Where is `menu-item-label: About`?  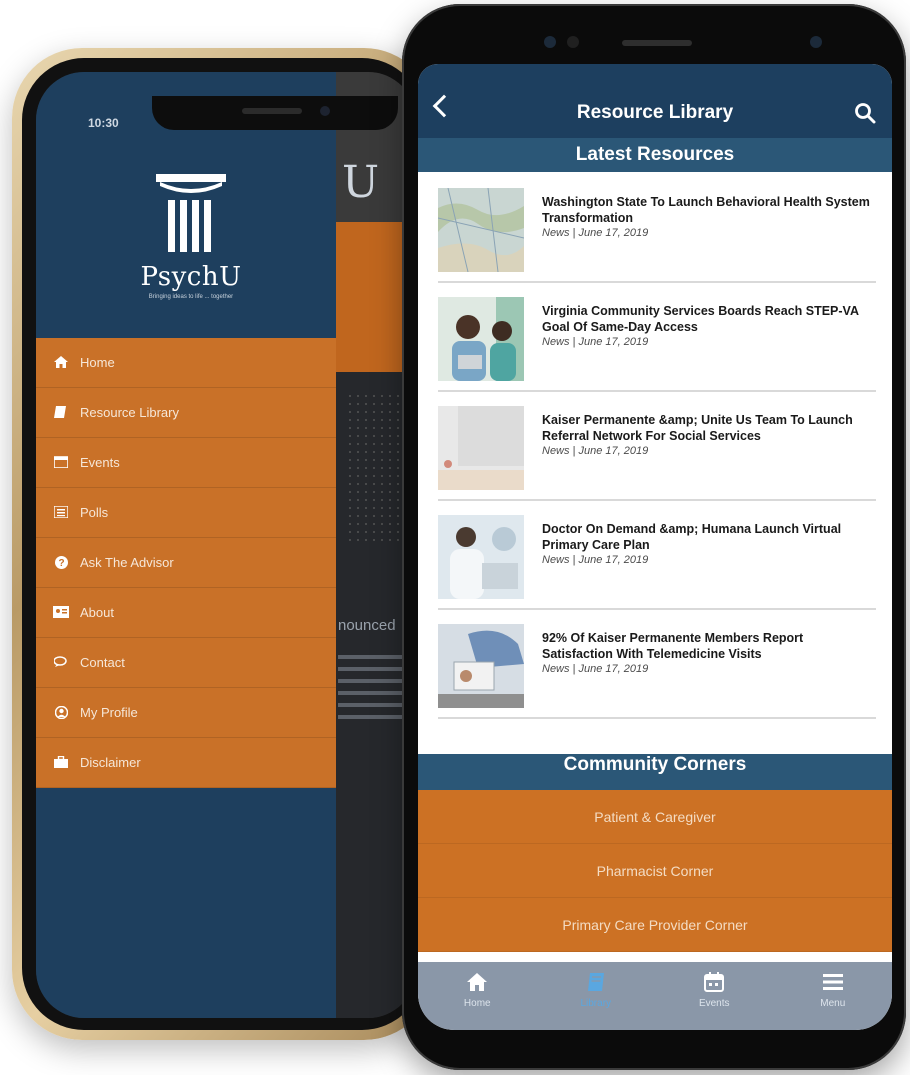 menu-item-label: About is located at coordinates (97, 612).